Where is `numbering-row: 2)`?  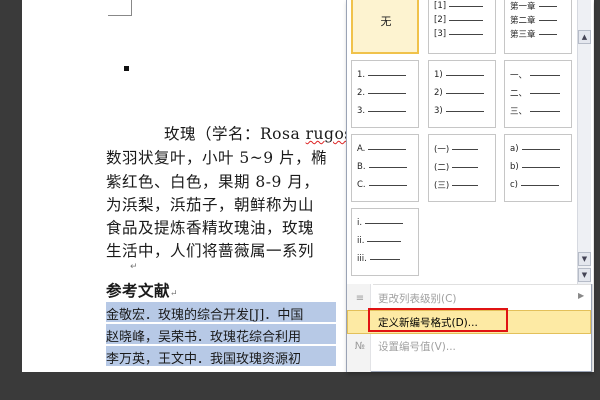
numbering-row: 2) is located at coordinates (459, 93).